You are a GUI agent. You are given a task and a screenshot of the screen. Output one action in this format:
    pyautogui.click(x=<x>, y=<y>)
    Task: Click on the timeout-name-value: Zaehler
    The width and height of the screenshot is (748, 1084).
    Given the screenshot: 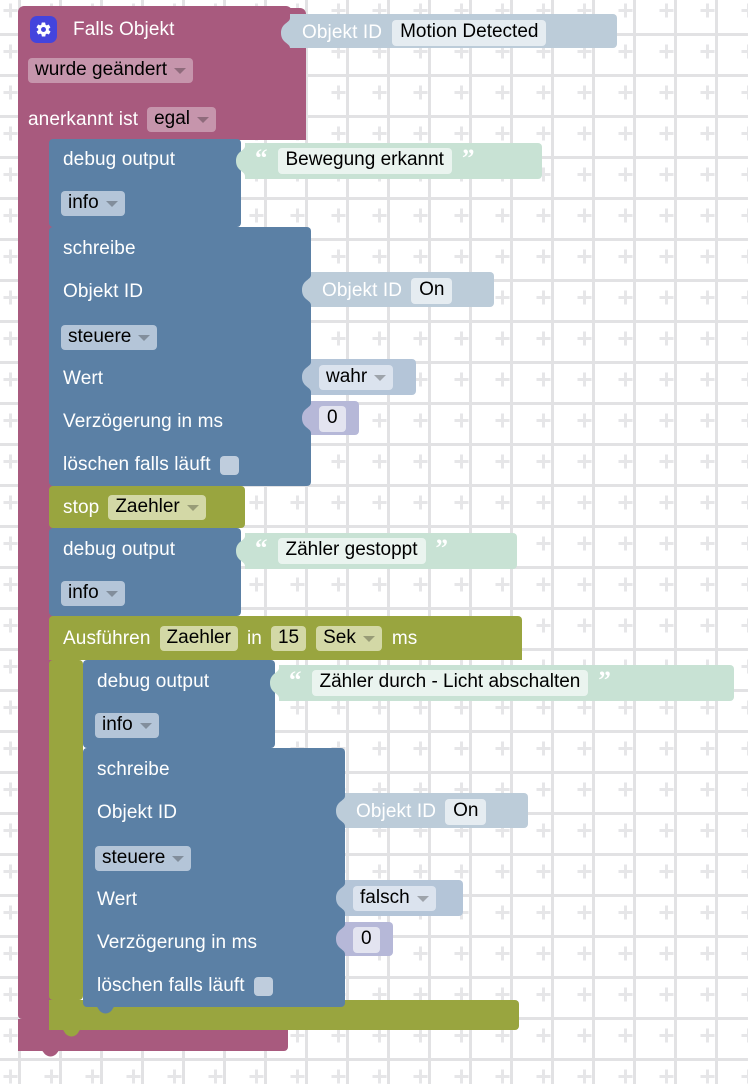 What is the action you would take?
    pyautogui.click(x=198, y=637)
    